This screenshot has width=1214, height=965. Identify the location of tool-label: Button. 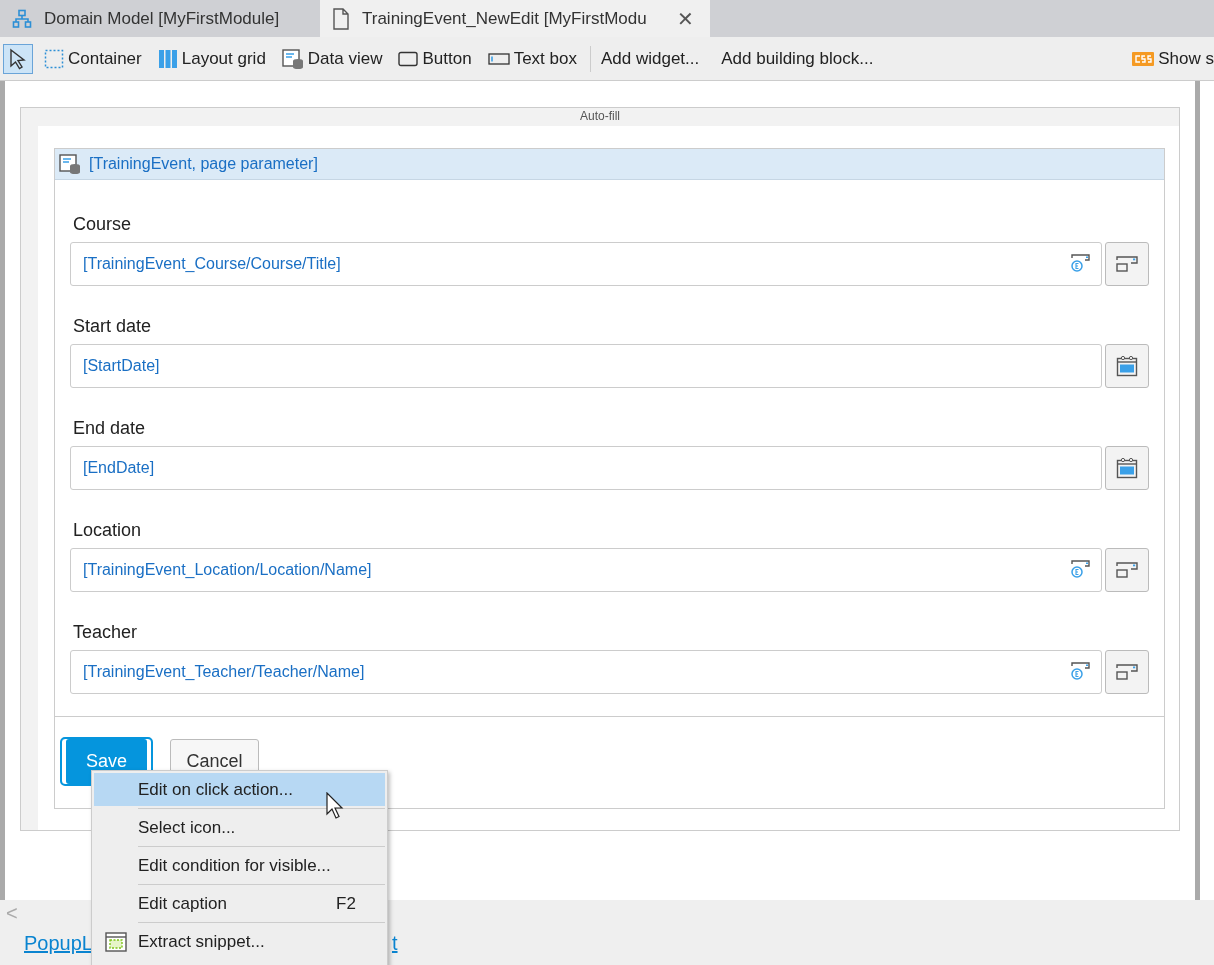
(447, 58).